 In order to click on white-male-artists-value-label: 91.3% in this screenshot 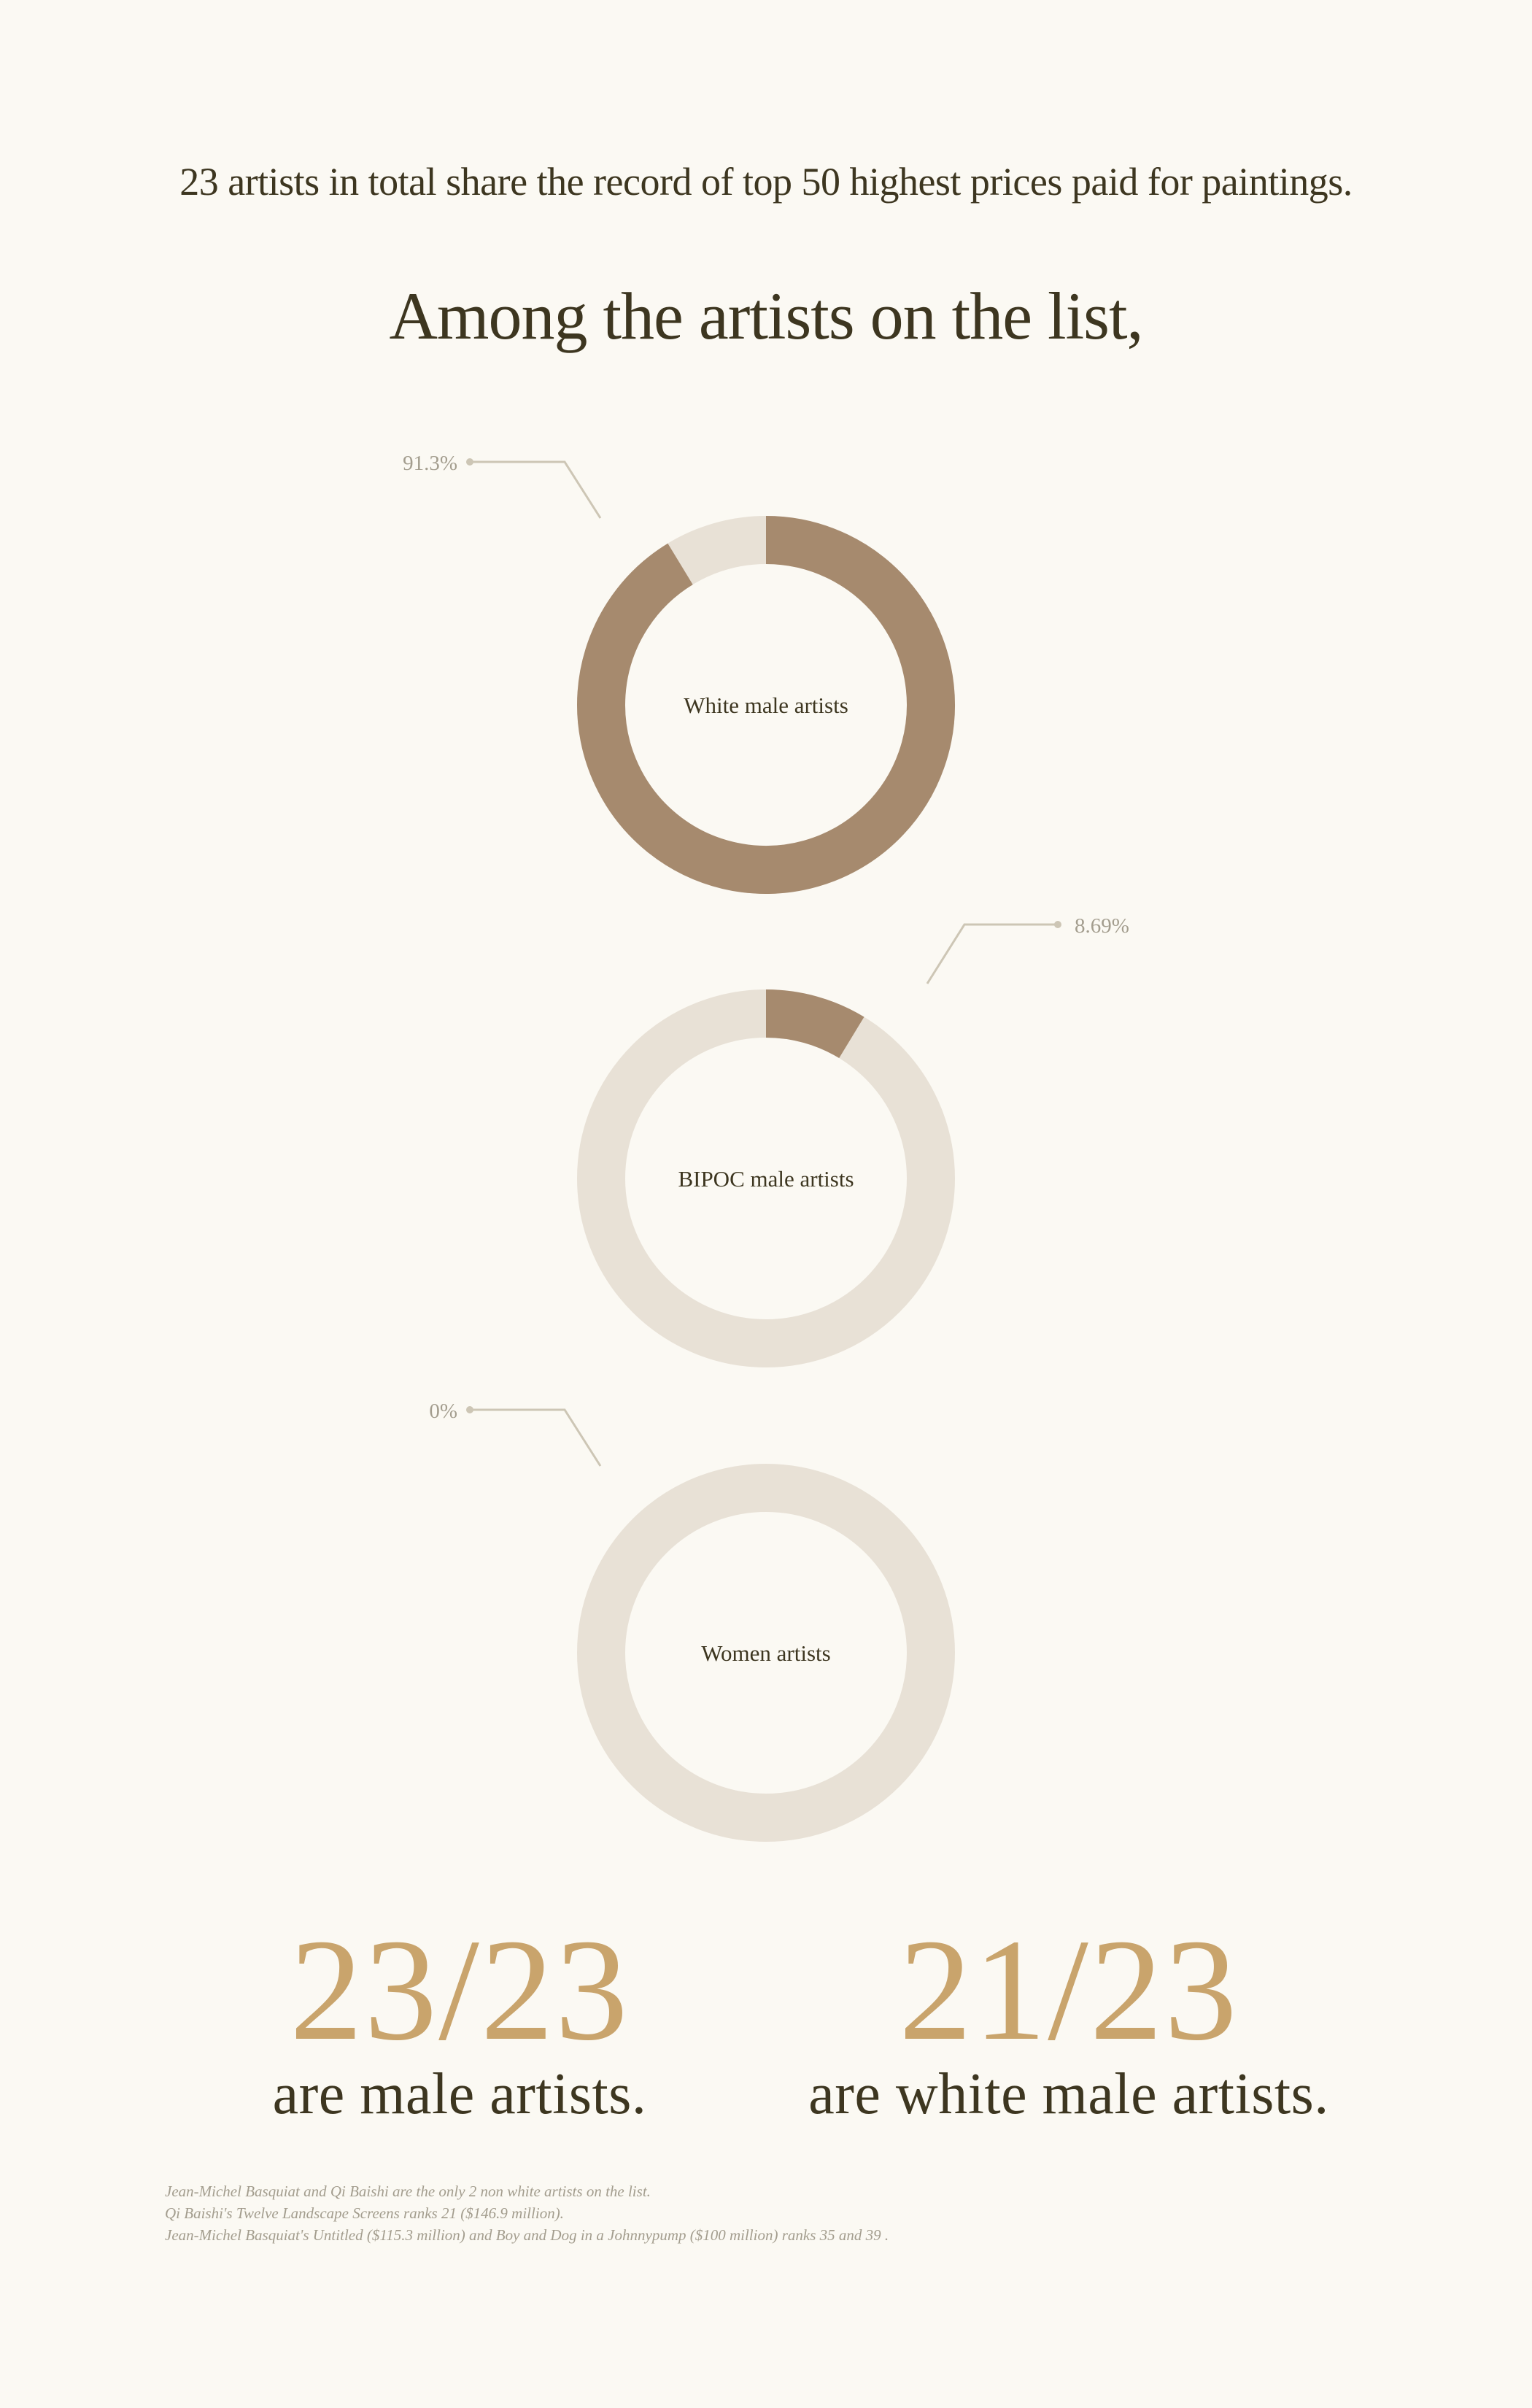, I will do `click(430, 464)`.